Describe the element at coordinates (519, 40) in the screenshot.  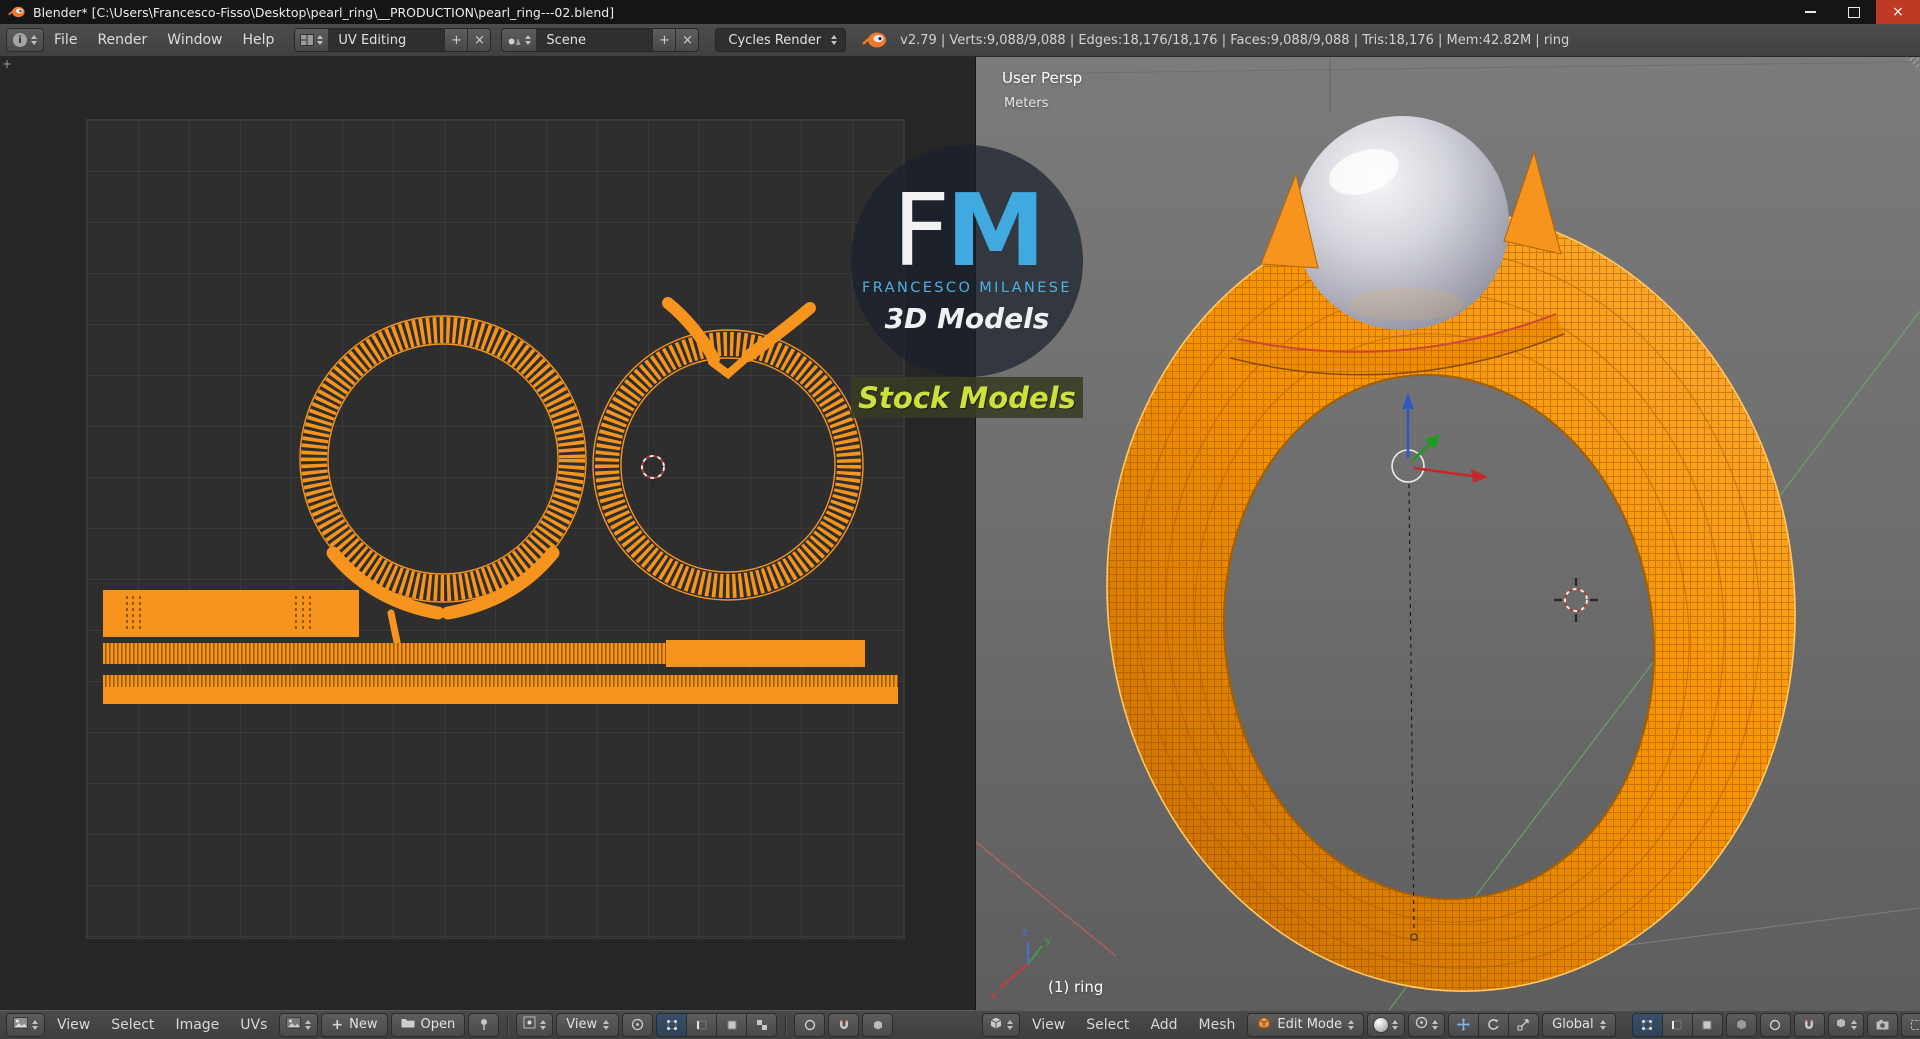
I see `scene-icon` at that location.